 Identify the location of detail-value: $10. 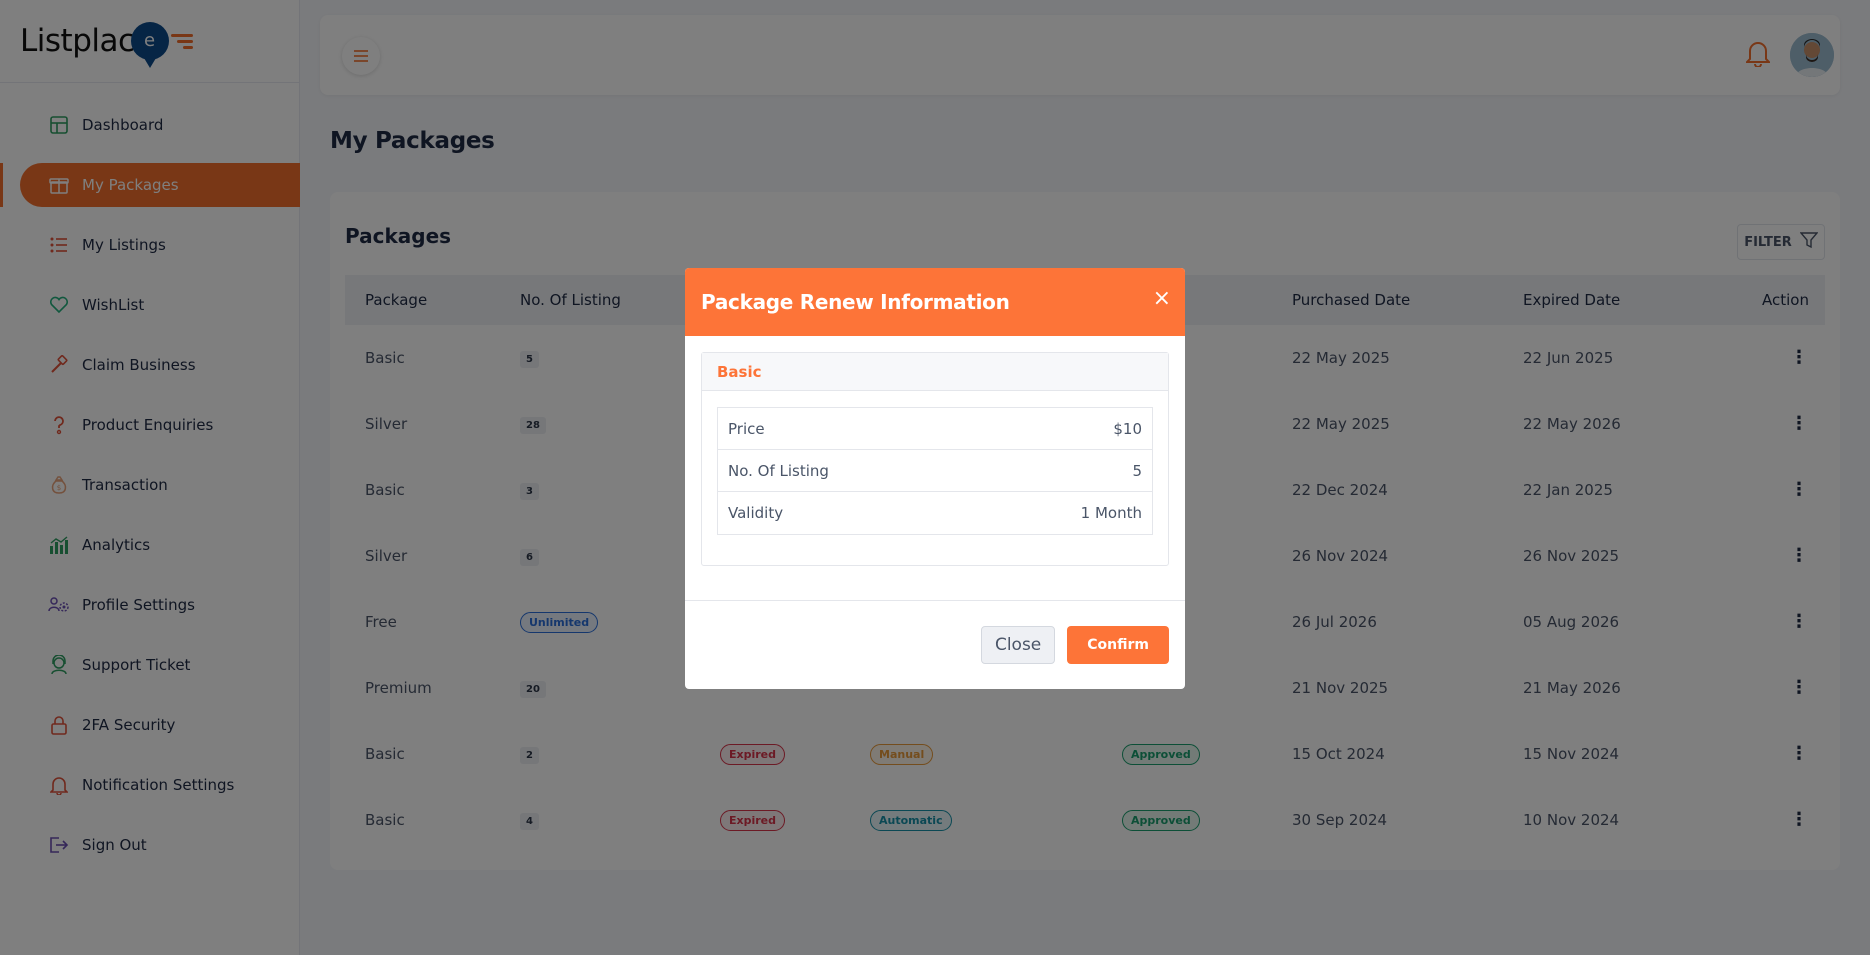
(1127, 428).